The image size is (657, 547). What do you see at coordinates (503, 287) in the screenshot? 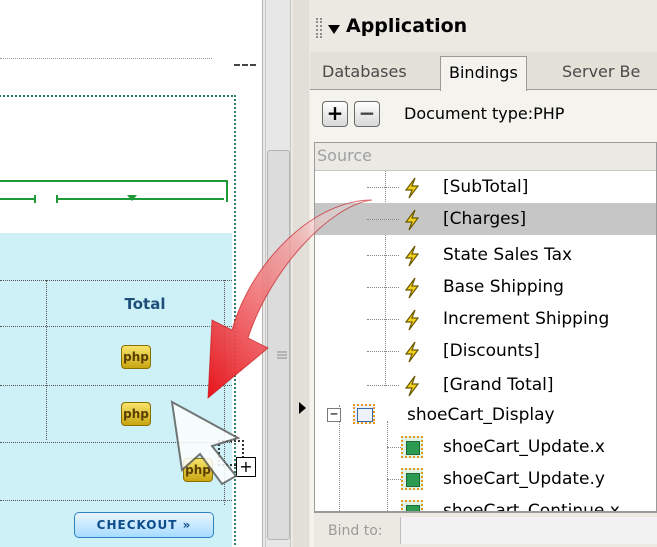
I see `binding-label: Base Shipping` at bounding box center [503, 287].